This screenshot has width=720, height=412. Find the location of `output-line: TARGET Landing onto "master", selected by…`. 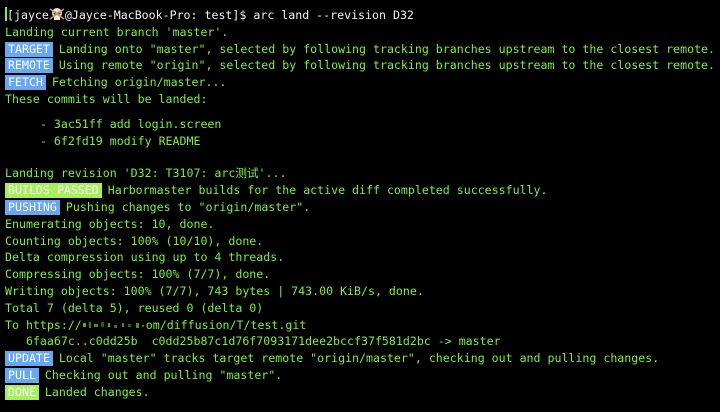

output-line: TARGET Landing onto "master", selected by… is located at coordinates (362, 49).